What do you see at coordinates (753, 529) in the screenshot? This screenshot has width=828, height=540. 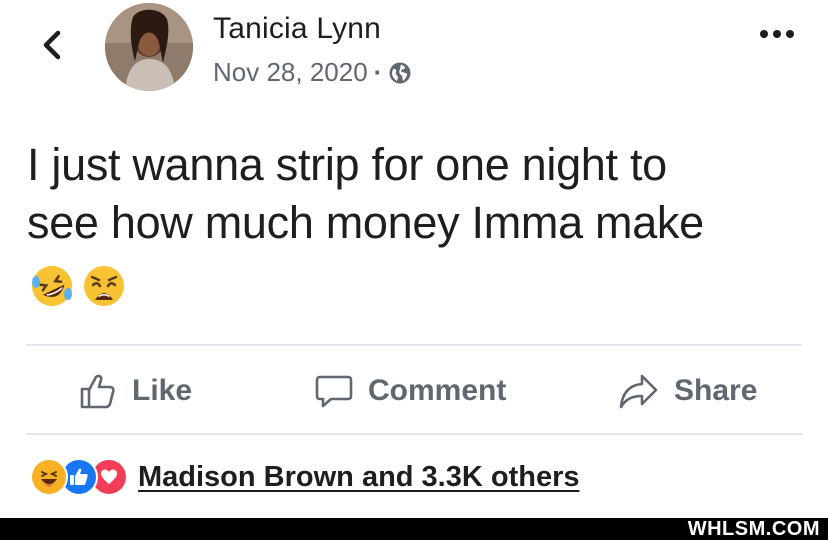 I see `watermark-text: WHLSM.COM` at bounding box center [753, 529].